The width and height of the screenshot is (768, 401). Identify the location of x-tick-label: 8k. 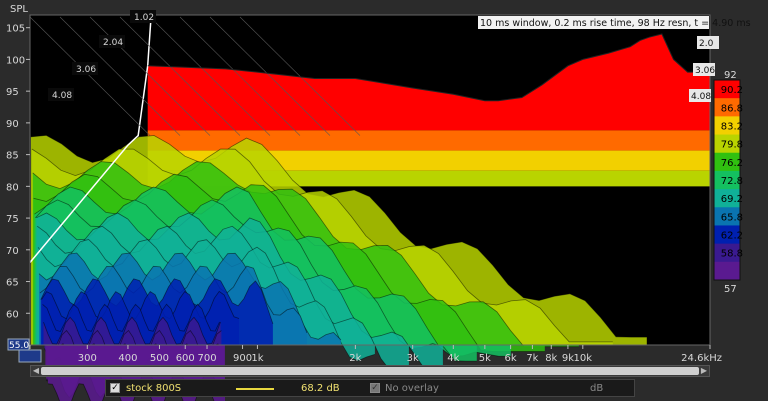
(551, 358).